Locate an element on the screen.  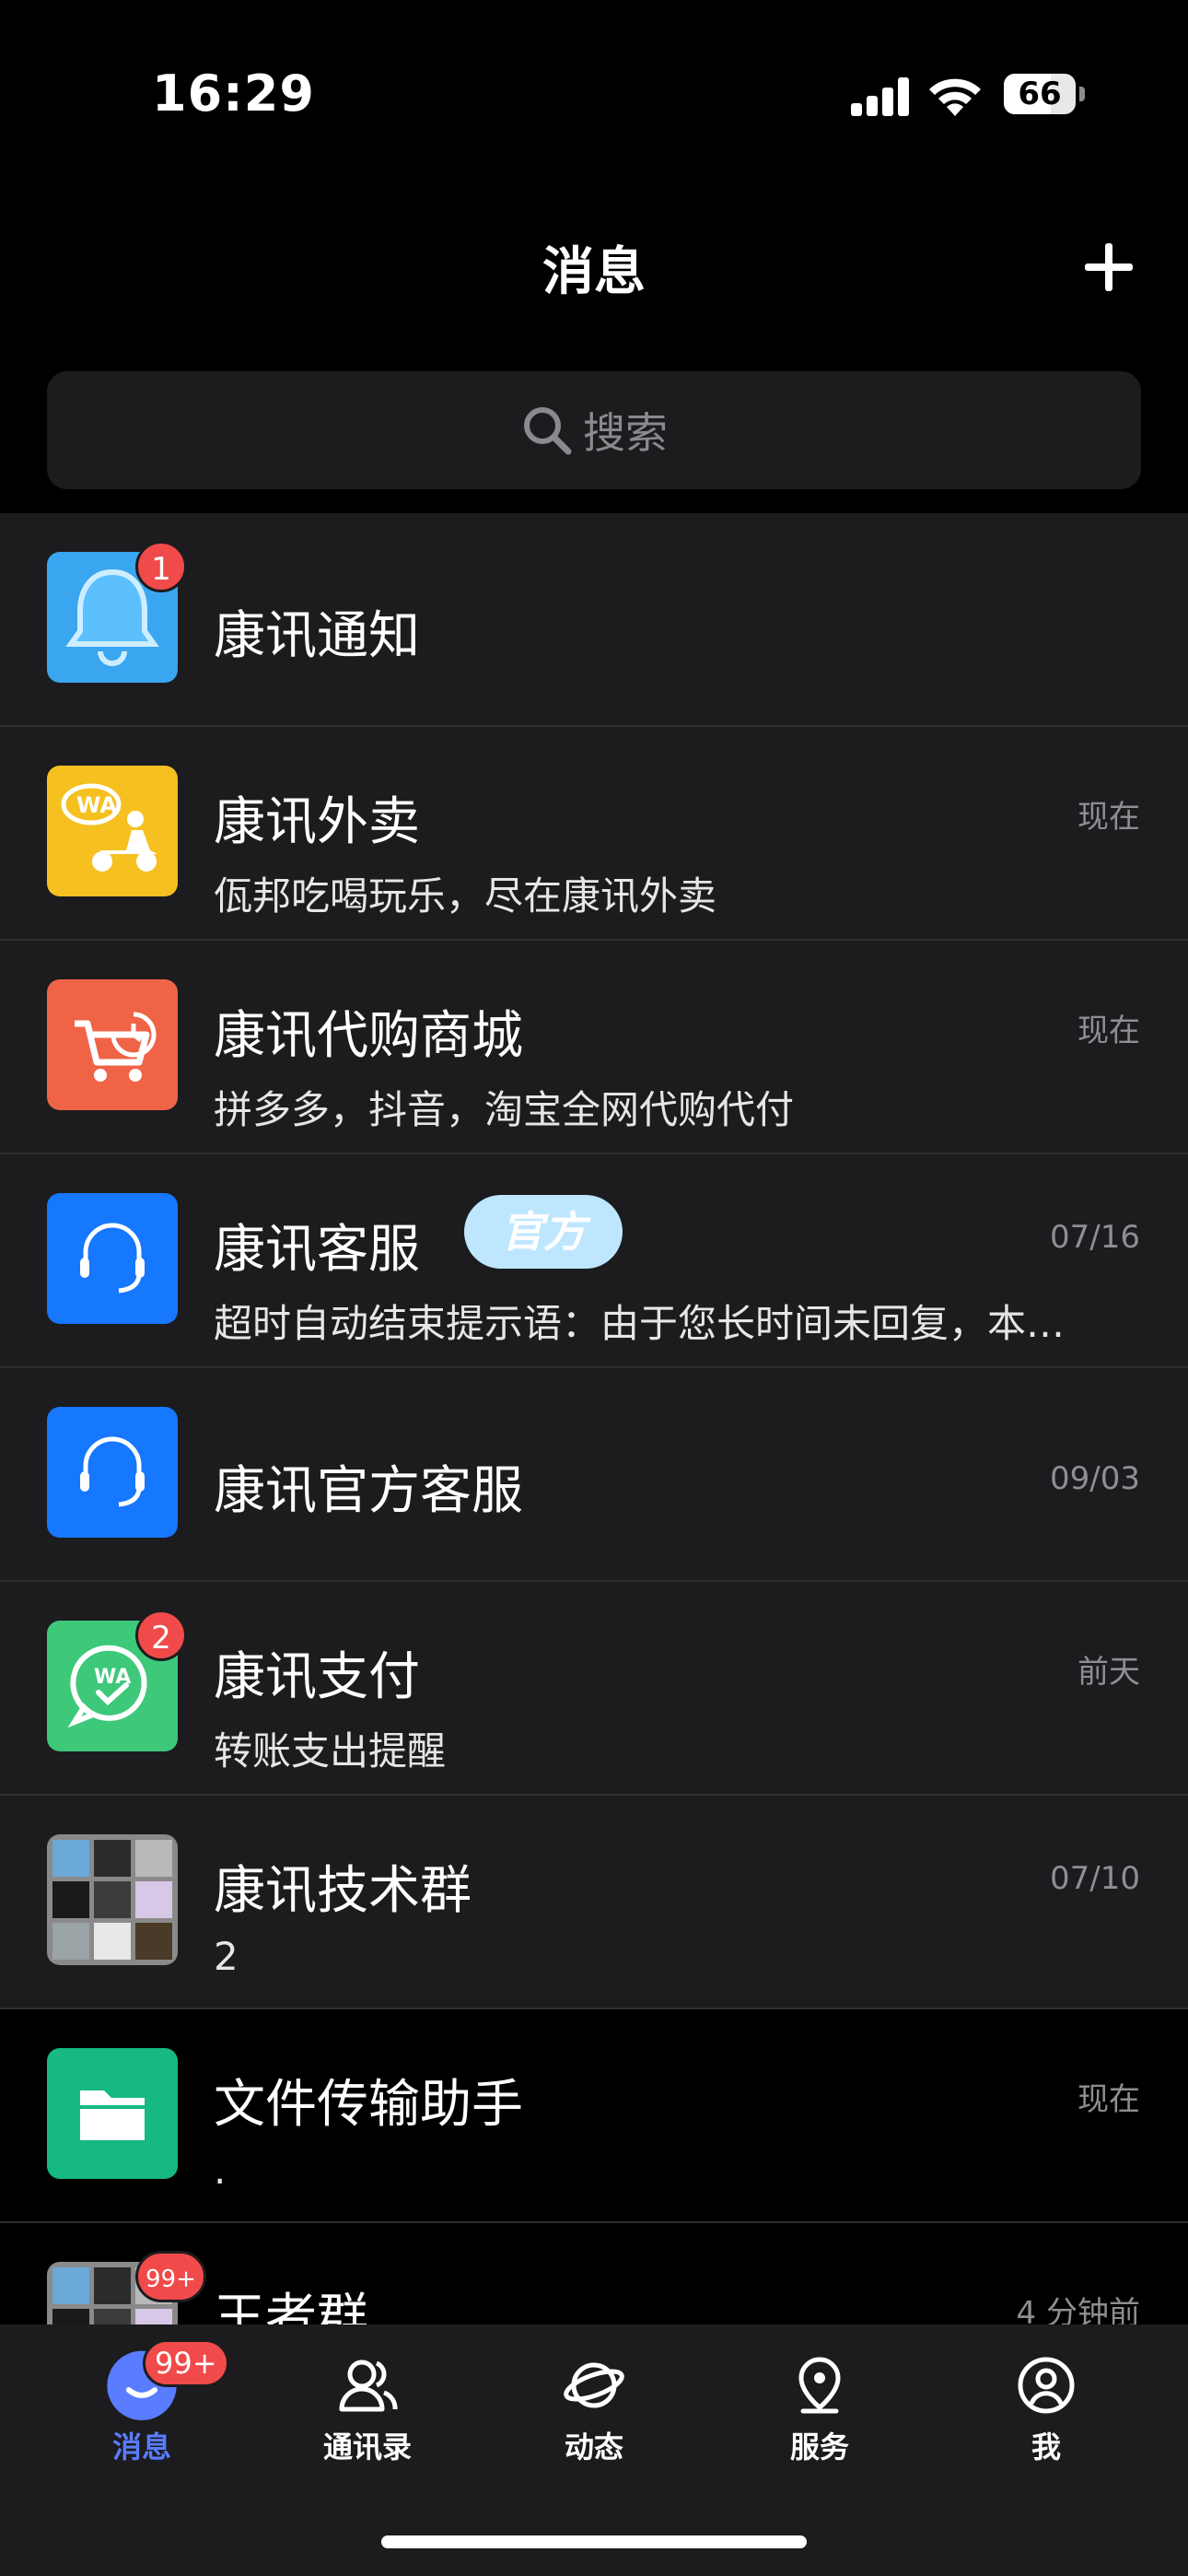
folder-icon is located at coordinates (112, 2113).